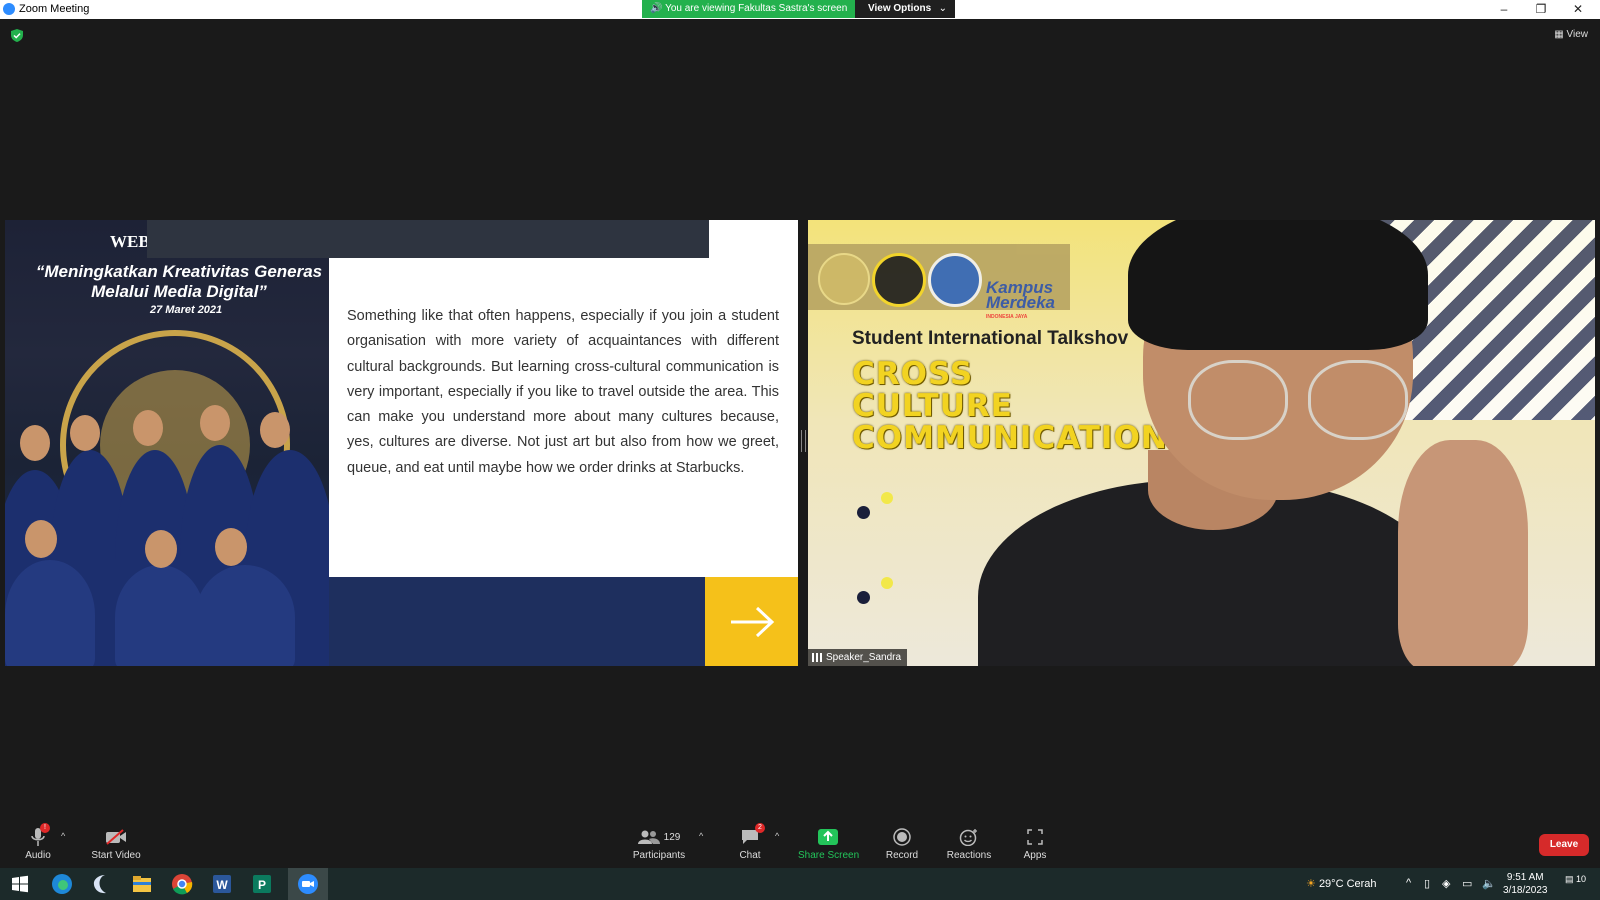 This screenshot has height=900, width=1600. What do you see at coordinates (1446, 883) in the screenshot?
I see `tray-security-icon: ◈` at bounding box center [1446, 883].